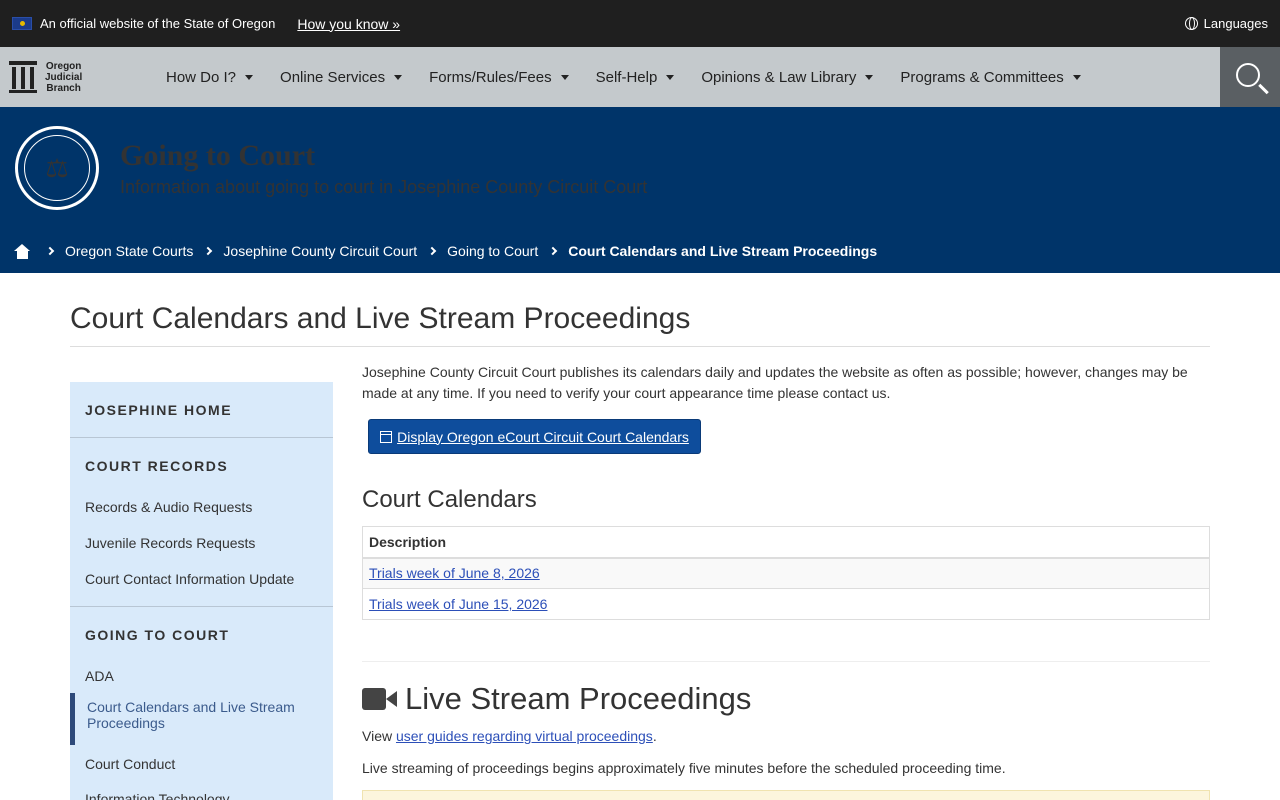 This screenshot has height=800, width=1280. What do you see at coordinates (454, 573) in the screenshot?
I see `calendar-link-june-8: Trials week of June 8, 2026` at bounding box center [454, 573].